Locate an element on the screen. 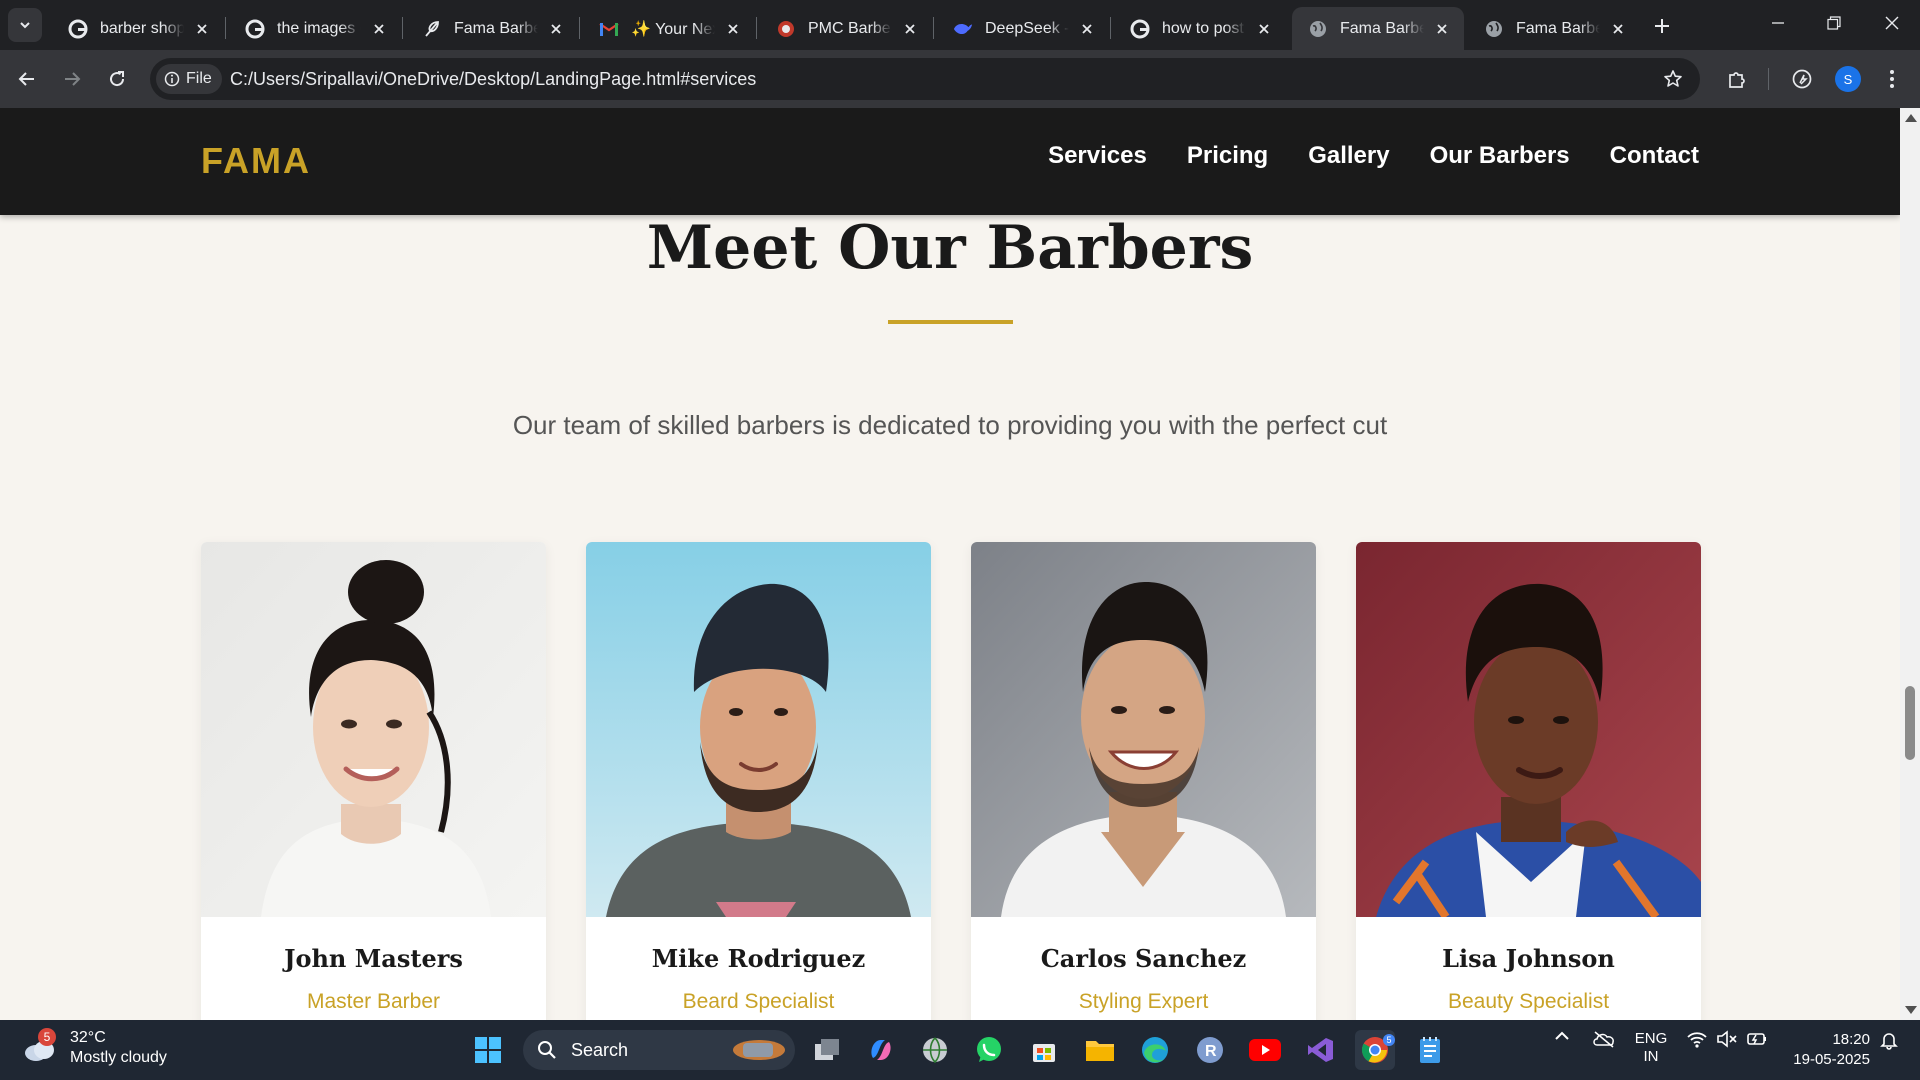  whatsapp-app is located at coordinates (989, 1050).